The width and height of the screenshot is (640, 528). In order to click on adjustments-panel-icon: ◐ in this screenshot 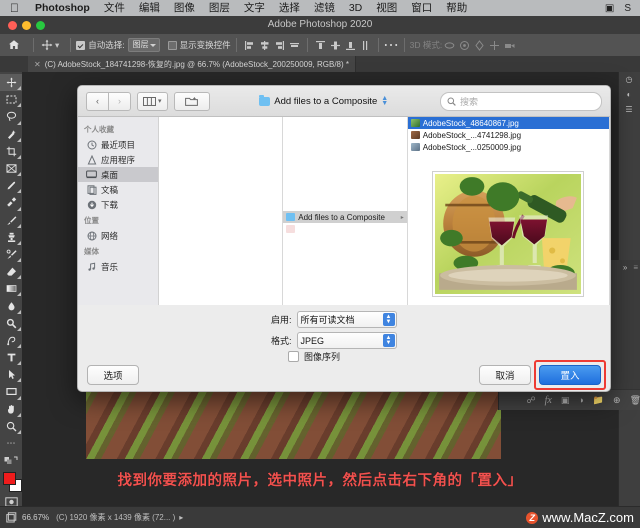, I will do `click(629, 94)`.